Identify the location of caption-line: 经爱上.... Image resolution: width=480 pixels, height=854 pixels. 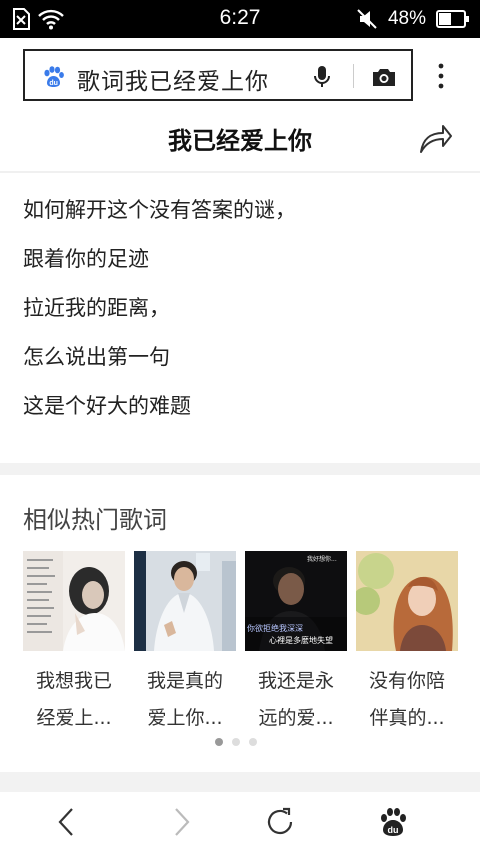
(74, 718).